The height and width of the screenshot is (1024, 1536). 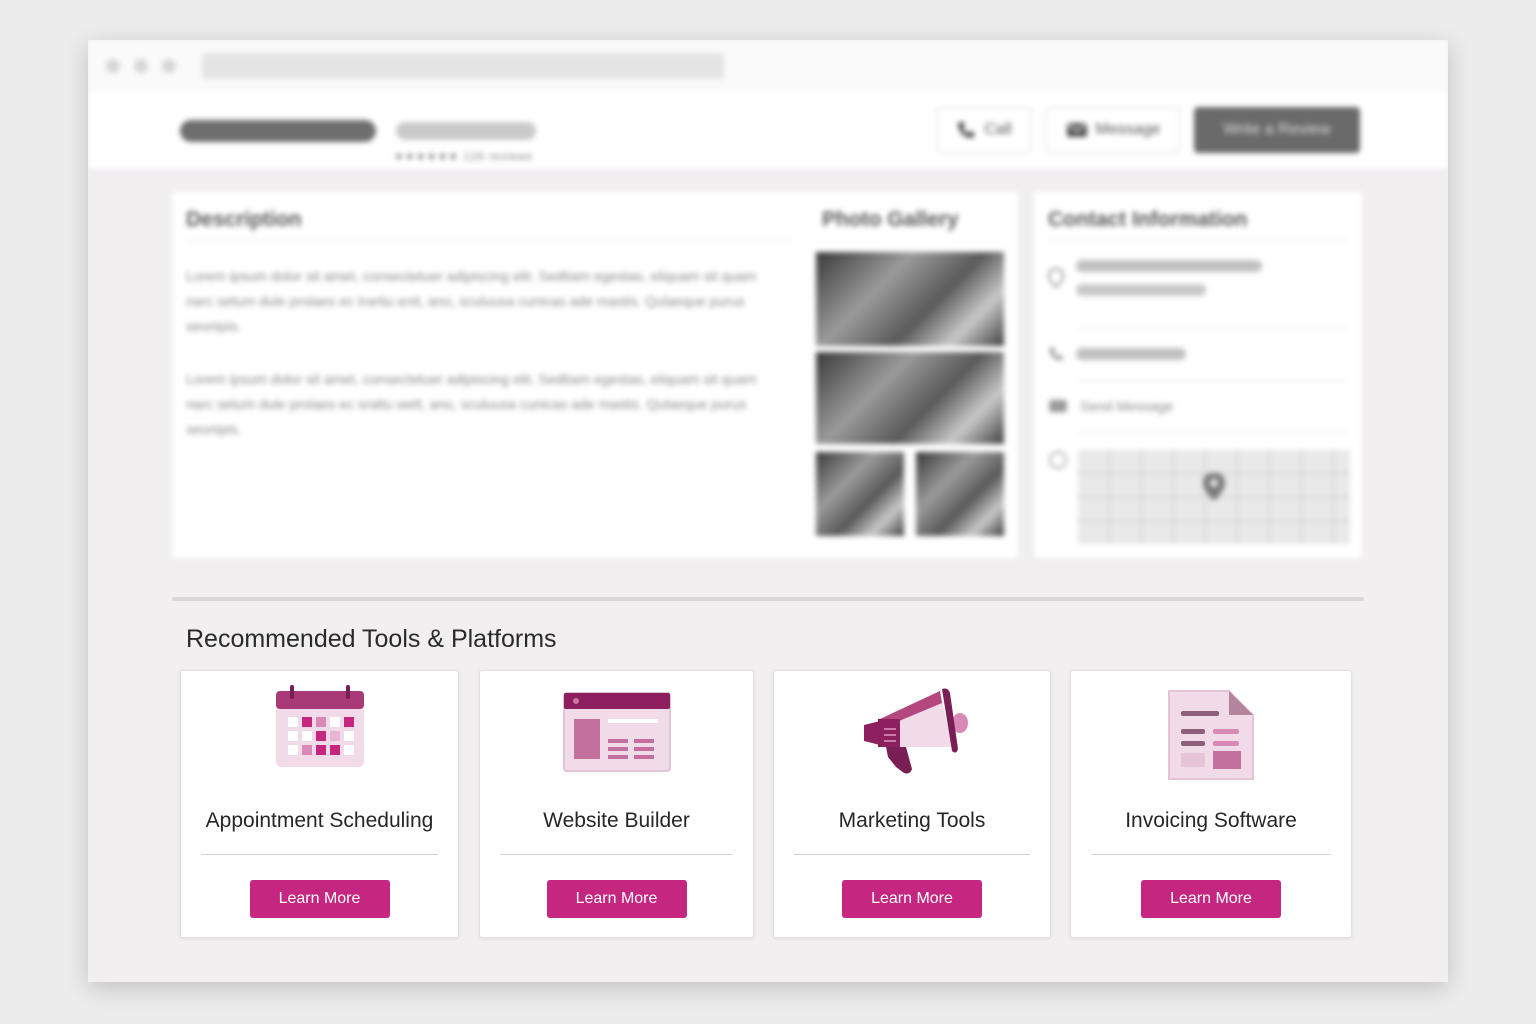 I want to click on megaphone-icon, so click(x=916, y=731).